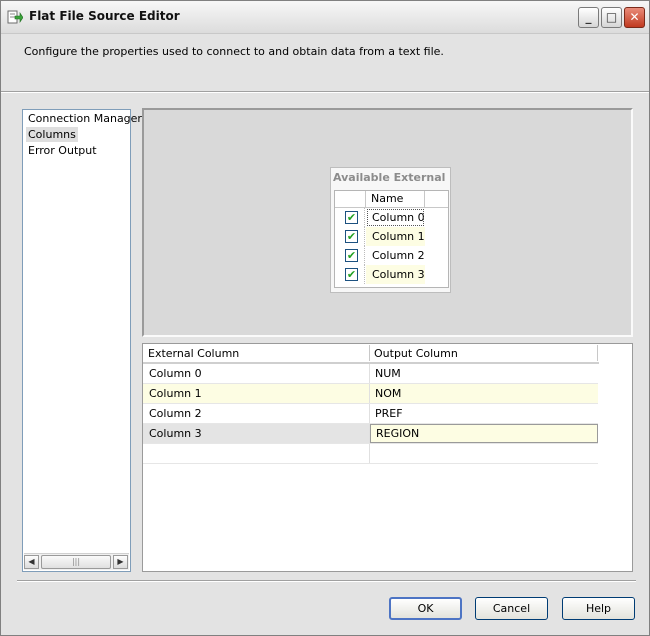 This screenshot has height=636, width=650. I want to click on external-column-cell: Column 3, so click(256, 433).